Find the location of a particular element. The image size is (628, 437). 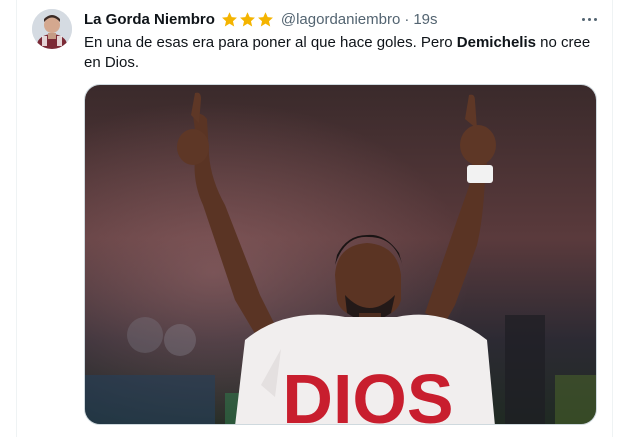

more-options-icon is located at coordinates (589, 19).